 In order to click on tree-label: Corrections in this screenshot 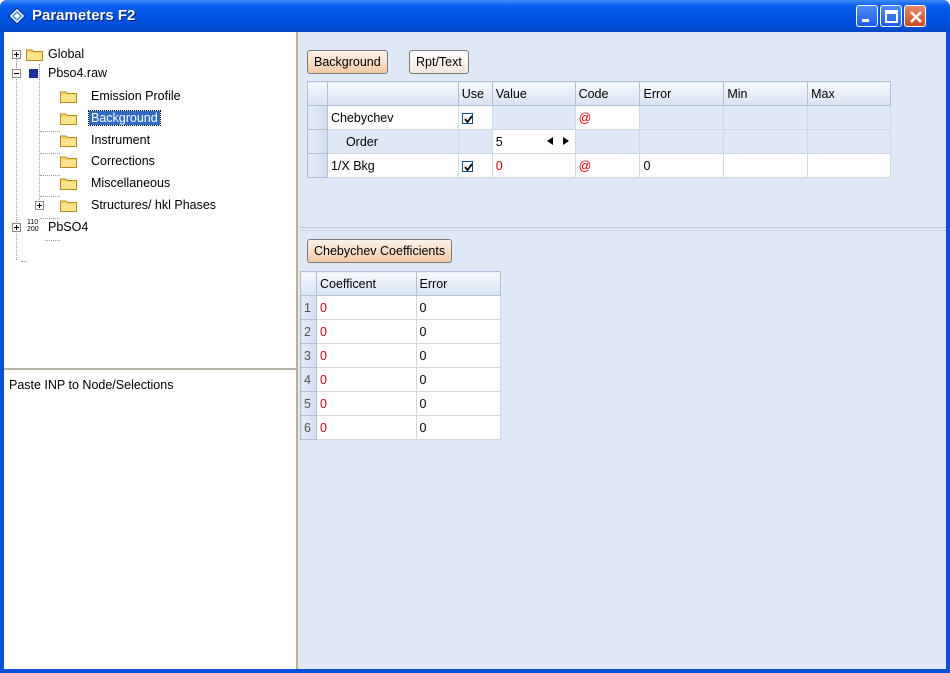, I will do `click(123, 161)`.